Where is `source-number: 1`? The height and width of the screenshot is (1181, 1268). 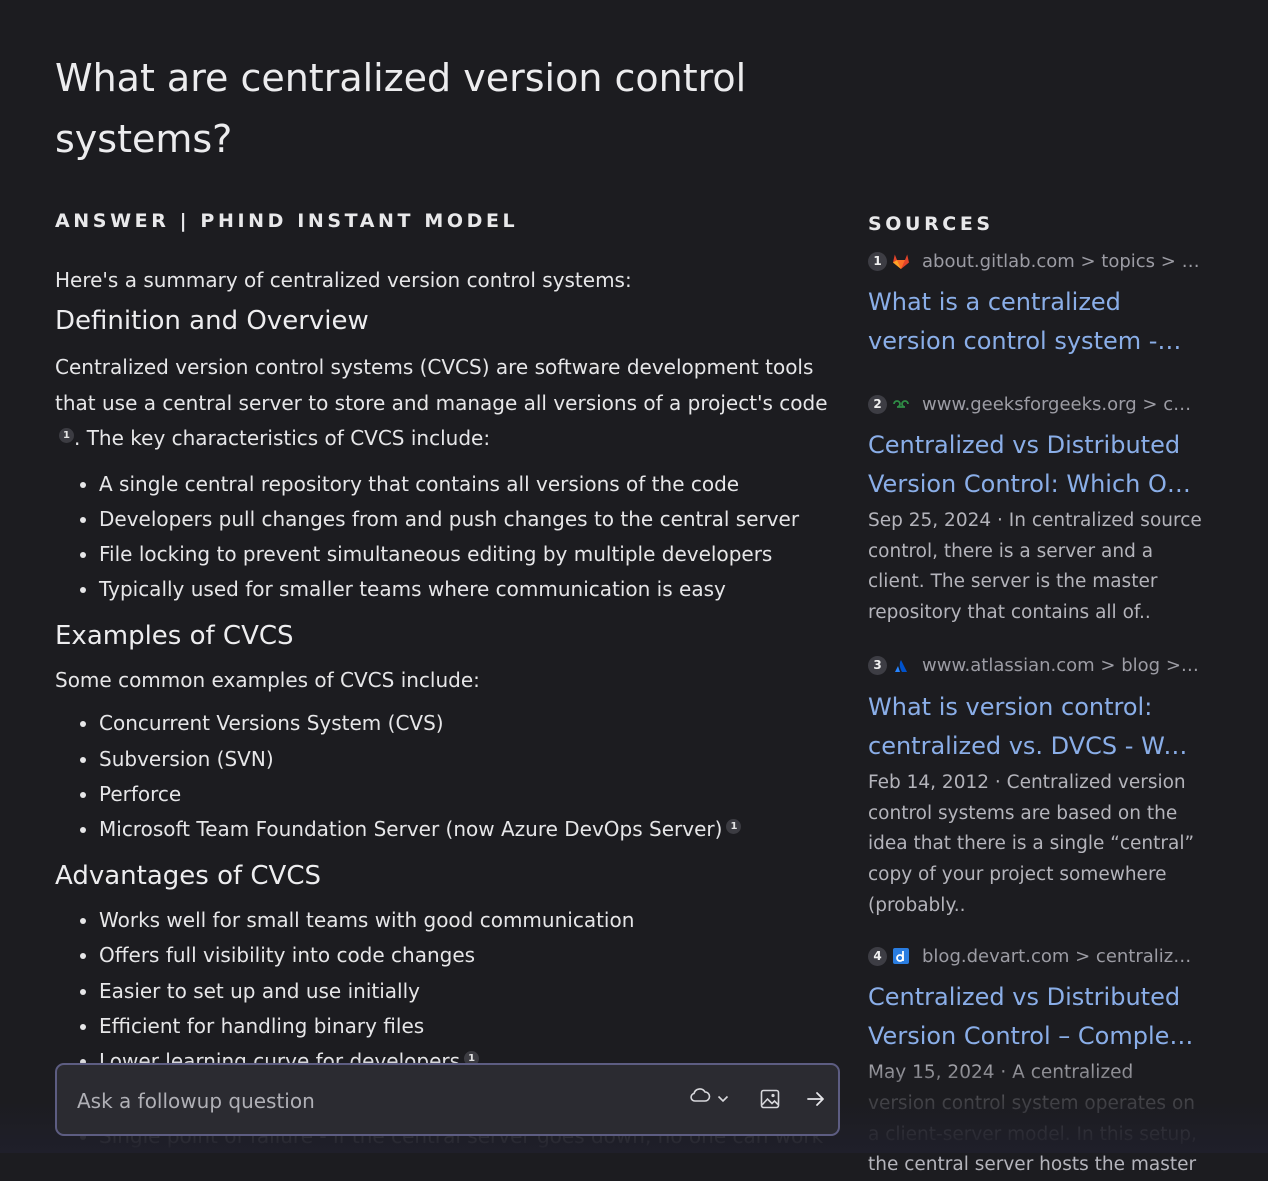 source-number: 1 is located at coordinates (877, 261).